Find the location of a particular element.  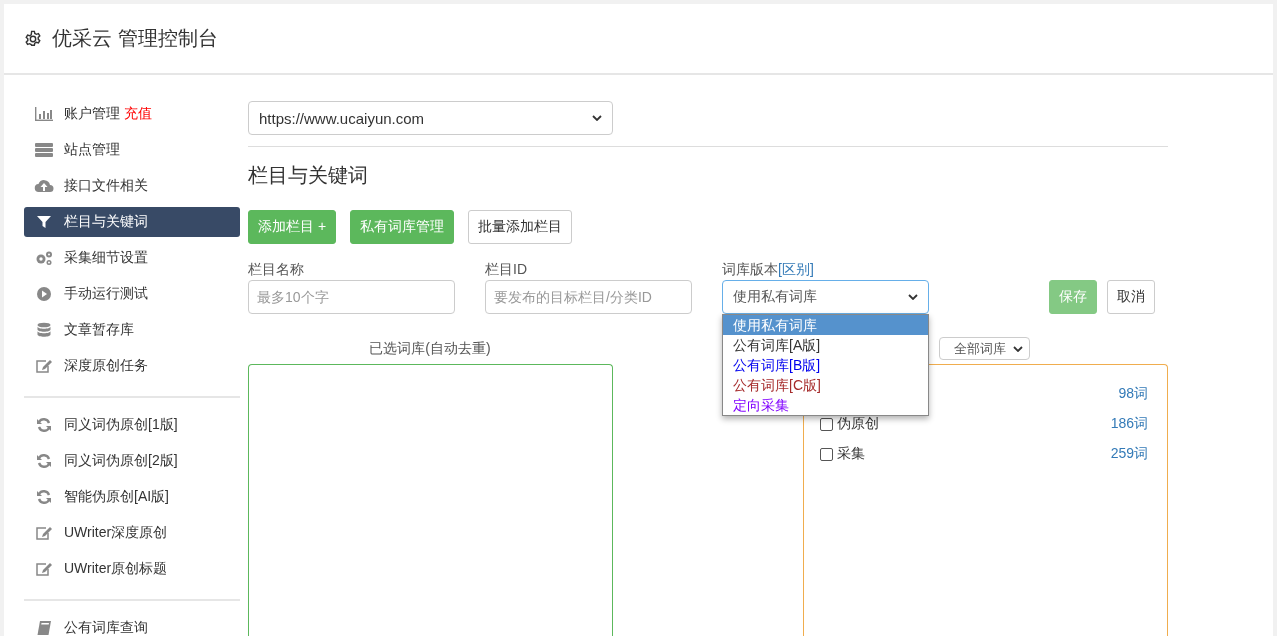

cloud-upload-icon is located at coordinates (44, 186).